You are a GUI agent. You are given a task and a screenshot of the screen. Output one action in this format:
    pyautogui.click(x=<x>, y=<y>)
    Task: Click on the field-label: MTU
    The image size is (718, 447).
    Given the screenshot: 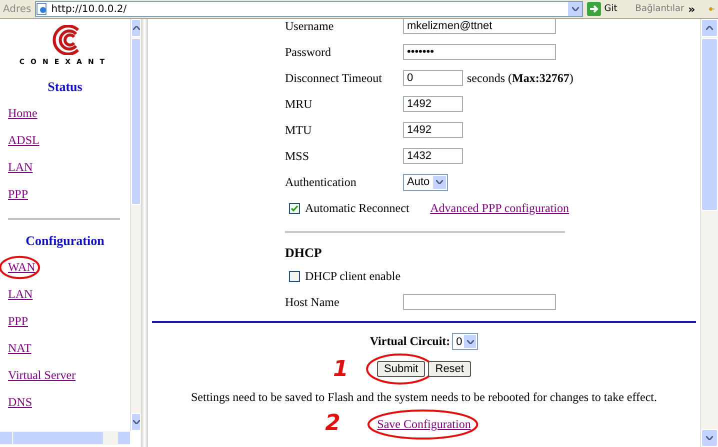 What is the action you would take?
    pyautogui.click(x=299, y=130)
    